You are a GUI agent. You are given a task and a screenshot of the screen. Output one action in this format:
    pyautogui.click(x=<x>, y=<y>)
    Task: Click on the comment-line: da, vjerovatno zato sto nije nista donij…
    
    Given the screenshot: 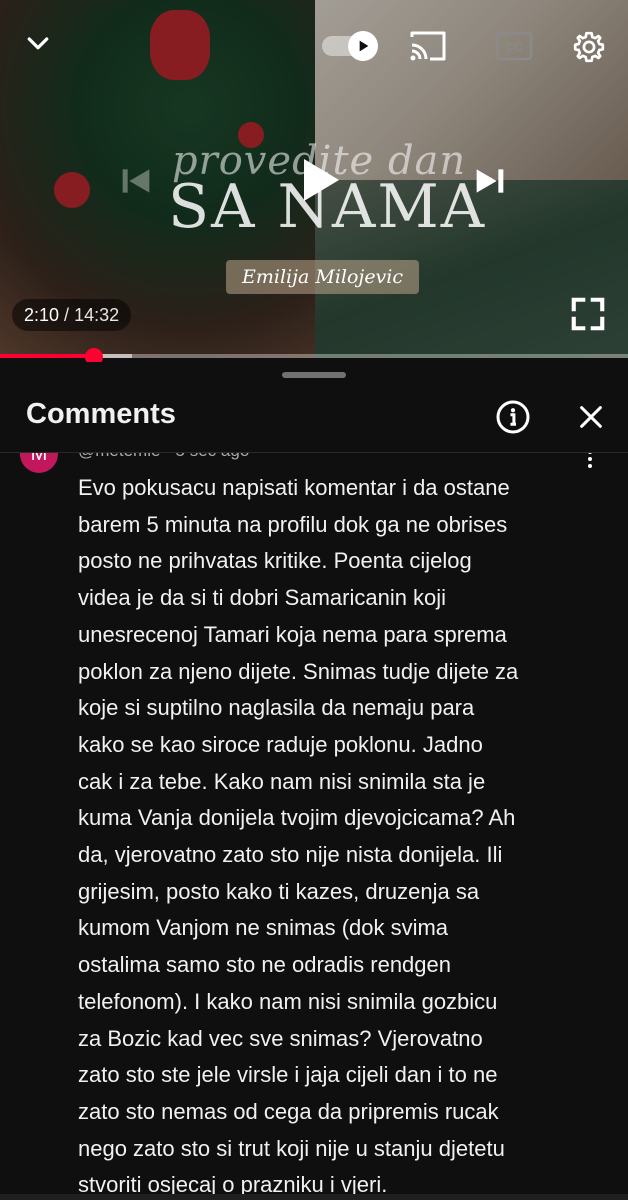 What is the action you would take?
    pyautogui.click(x=290, y=855)
    